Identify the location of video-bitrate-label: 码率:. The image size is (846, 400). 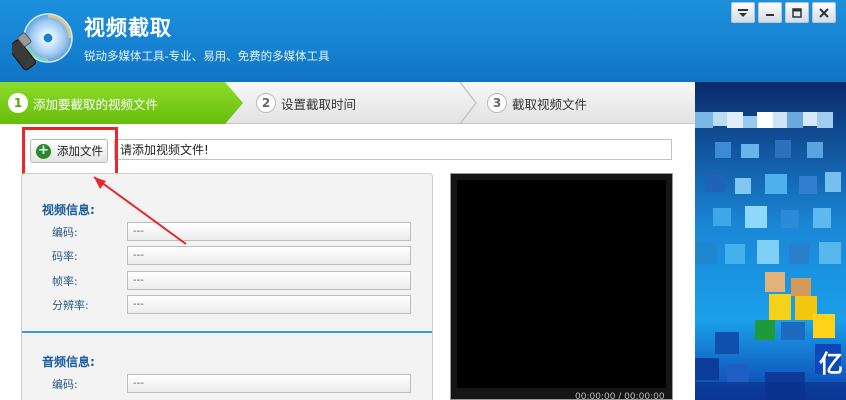
(65, 256).